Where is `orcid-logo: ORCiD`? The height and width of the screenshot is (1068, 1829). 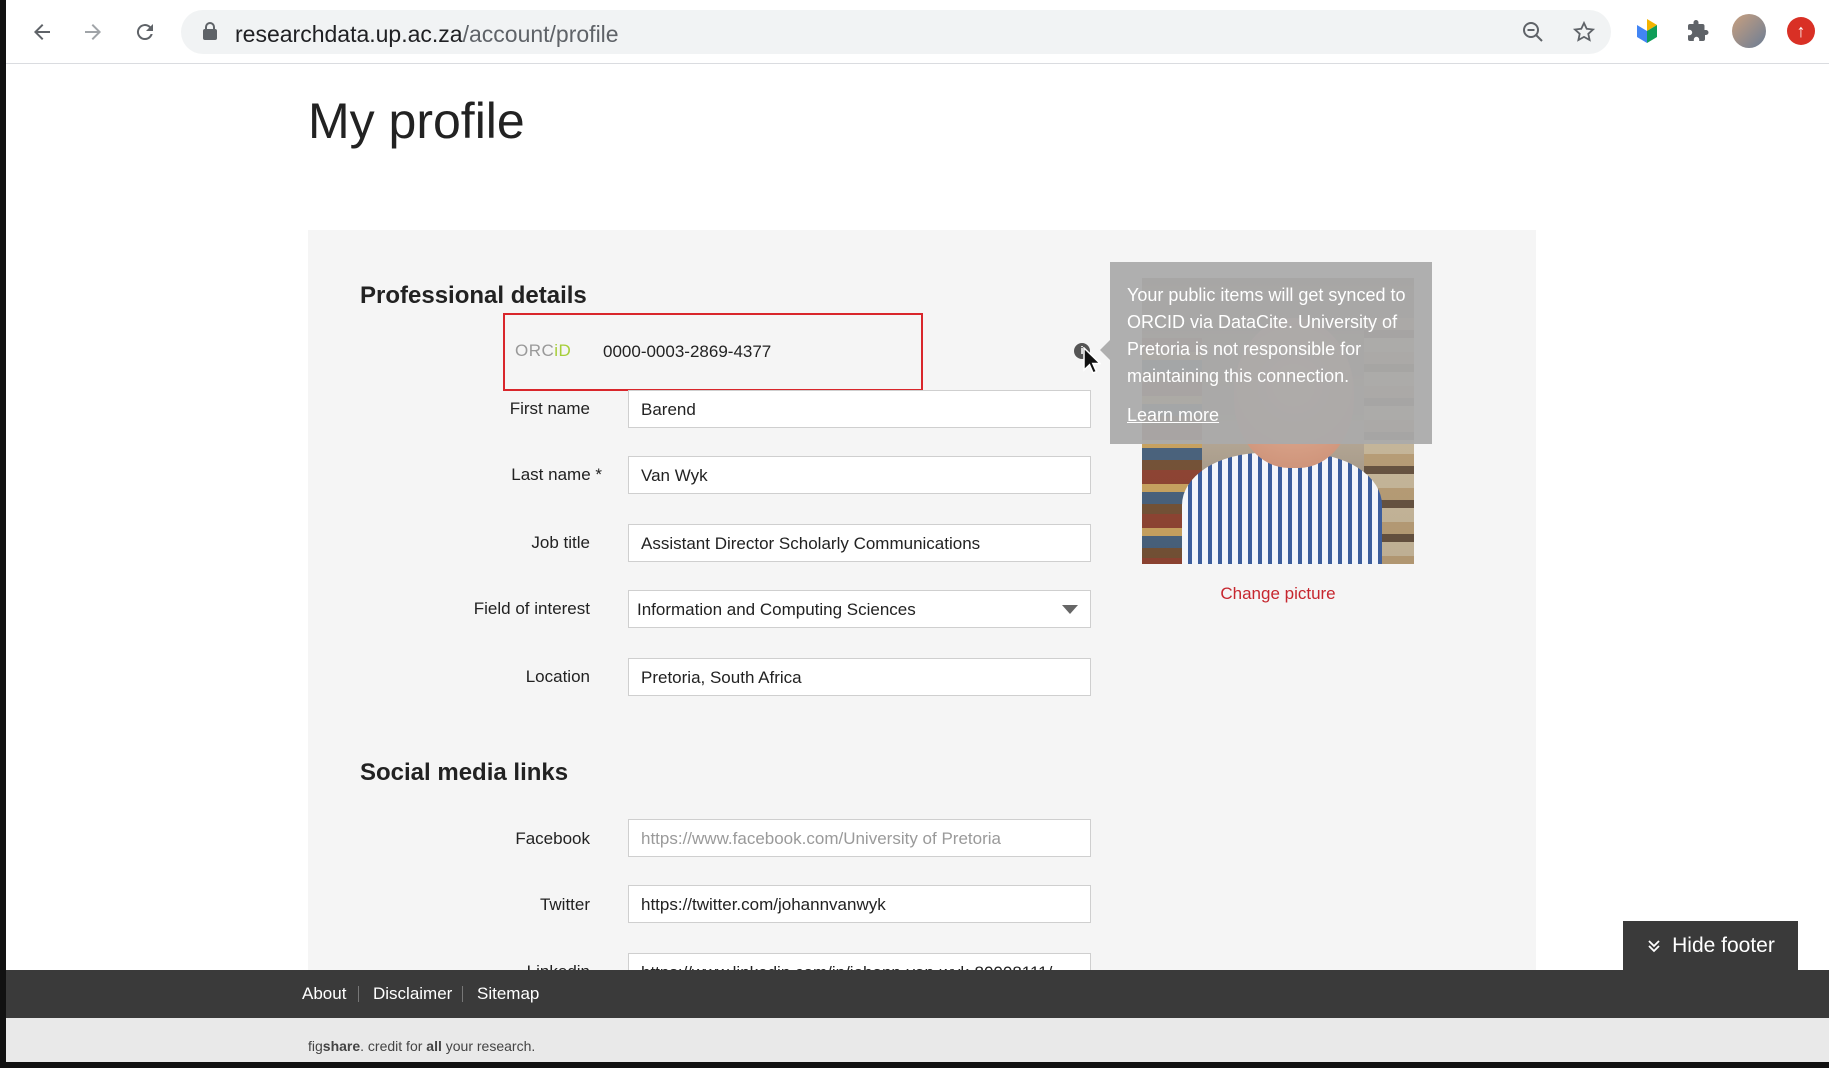
orcid-logo: ORCiD is located at coordinates (543, 350).